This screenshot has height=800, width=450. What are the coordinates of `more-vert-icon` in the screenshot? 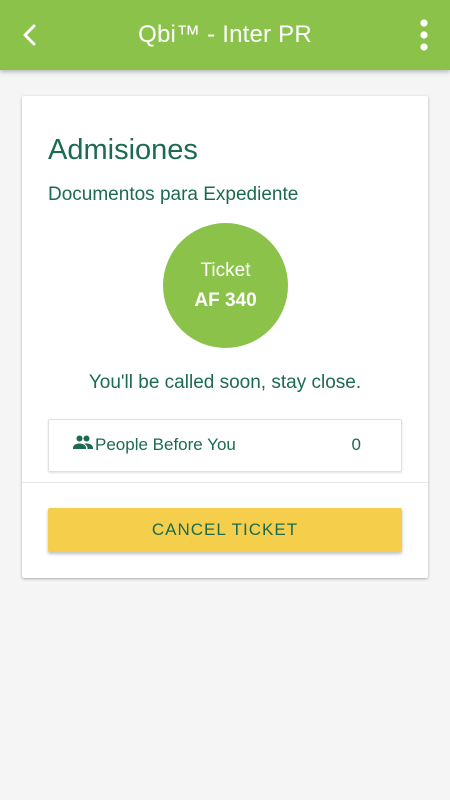 It's located at (424, 35).